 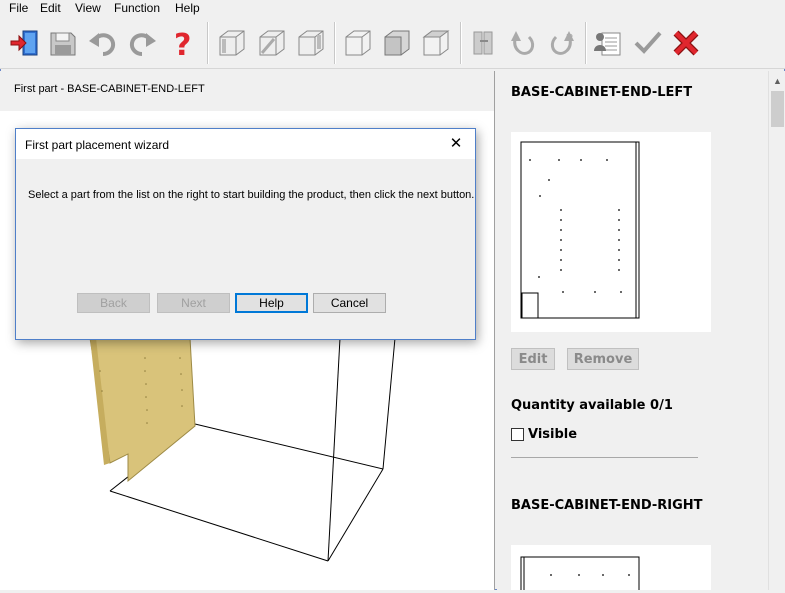 What do you see at coordinates (607, 505) in the screenshot?
I see `part-name: BASE-CABINET-END-RIGHT` at bounding box center [607, 505].